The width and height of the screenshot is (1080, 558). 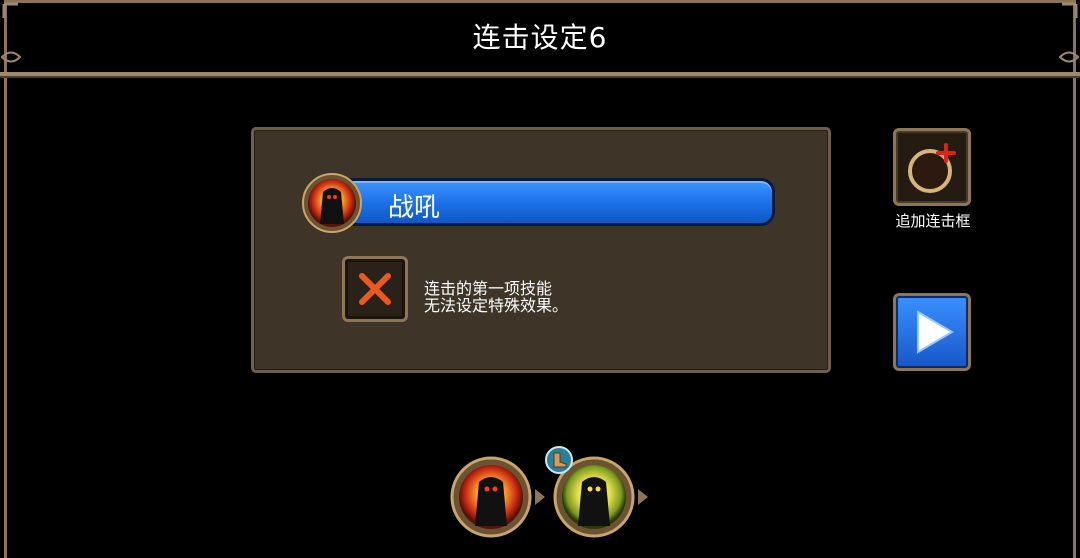 I want to click on combo-slot-roar-icon, so click(x=491, y=497).